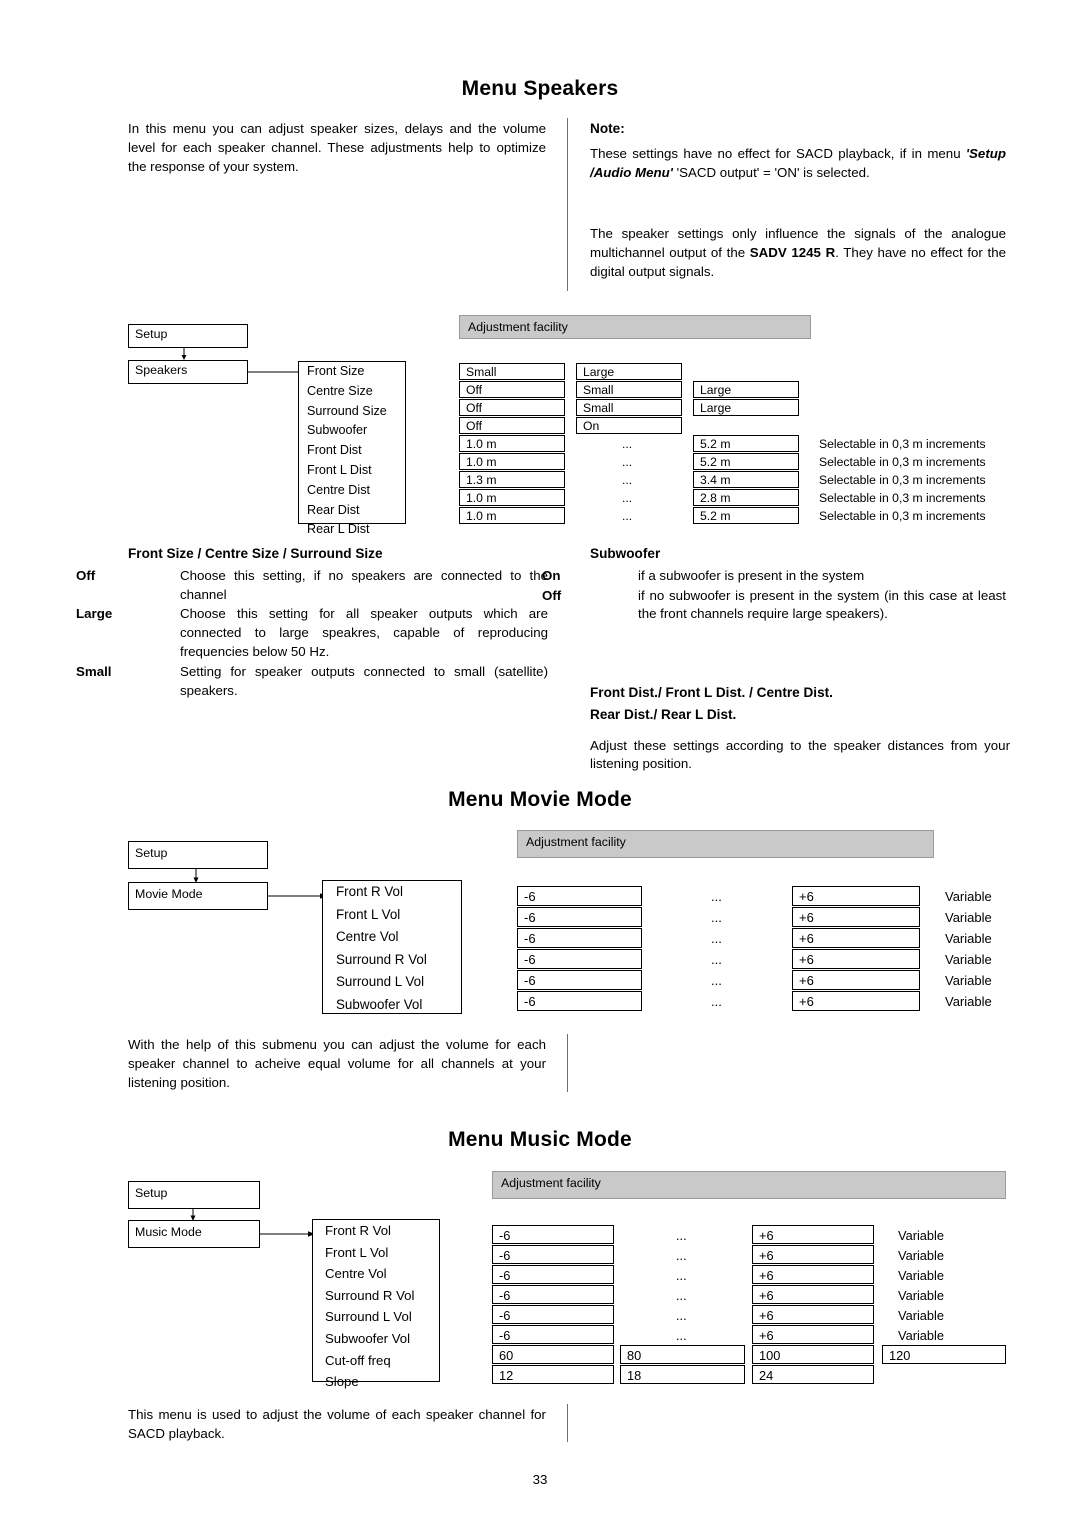 The width and height of the screenshot is (1080, 1528). What do you see at coordinates (352, 491) in the screenshot?
I see `menu-item: Centre Dist` at bounding box center [352, 491].